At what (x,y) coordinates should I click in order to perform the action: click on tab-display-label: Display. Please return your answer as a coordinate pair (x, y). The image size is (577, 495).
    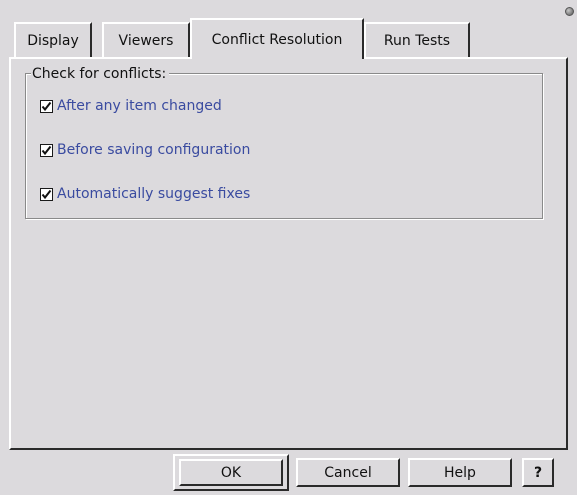
    Looking at the image, I should click on (53, 41).